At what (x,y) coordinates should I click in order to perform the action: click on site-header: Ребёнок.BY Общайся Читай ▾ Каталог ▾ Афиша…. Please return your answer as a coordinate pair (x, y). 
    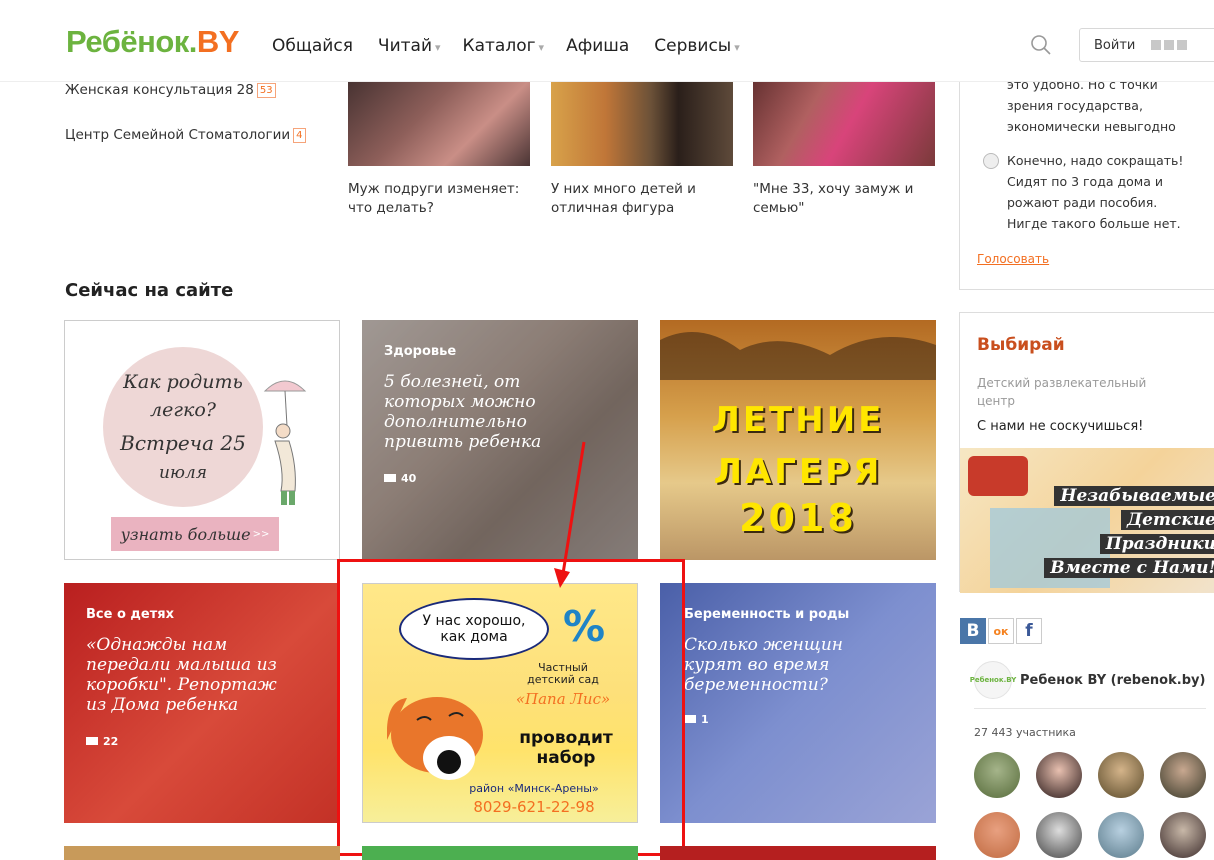
    Looking at the image, I should click on (607, 41).